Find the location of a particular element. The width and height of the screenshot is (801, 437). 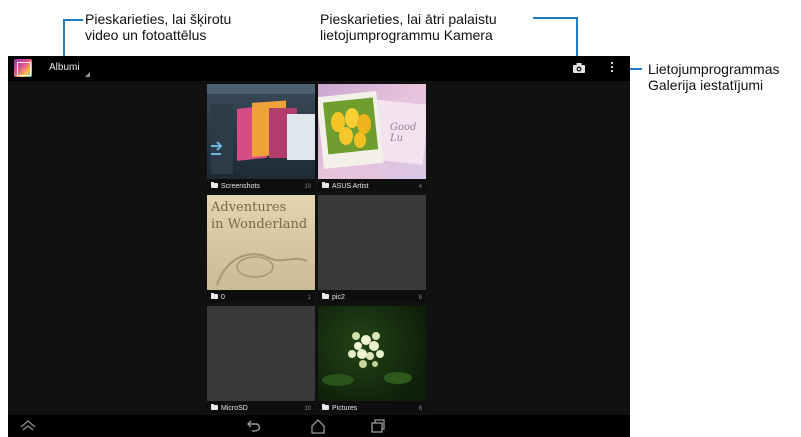

albums-spinner: Albumi is located at coordinates (64, 67).